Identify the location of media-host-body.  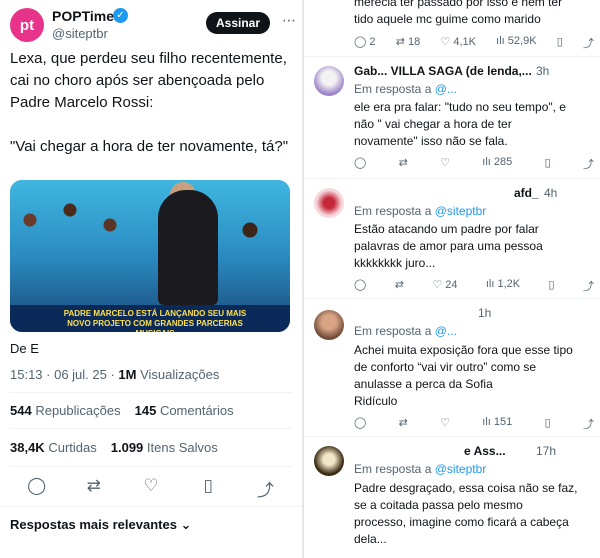
(188, 247).